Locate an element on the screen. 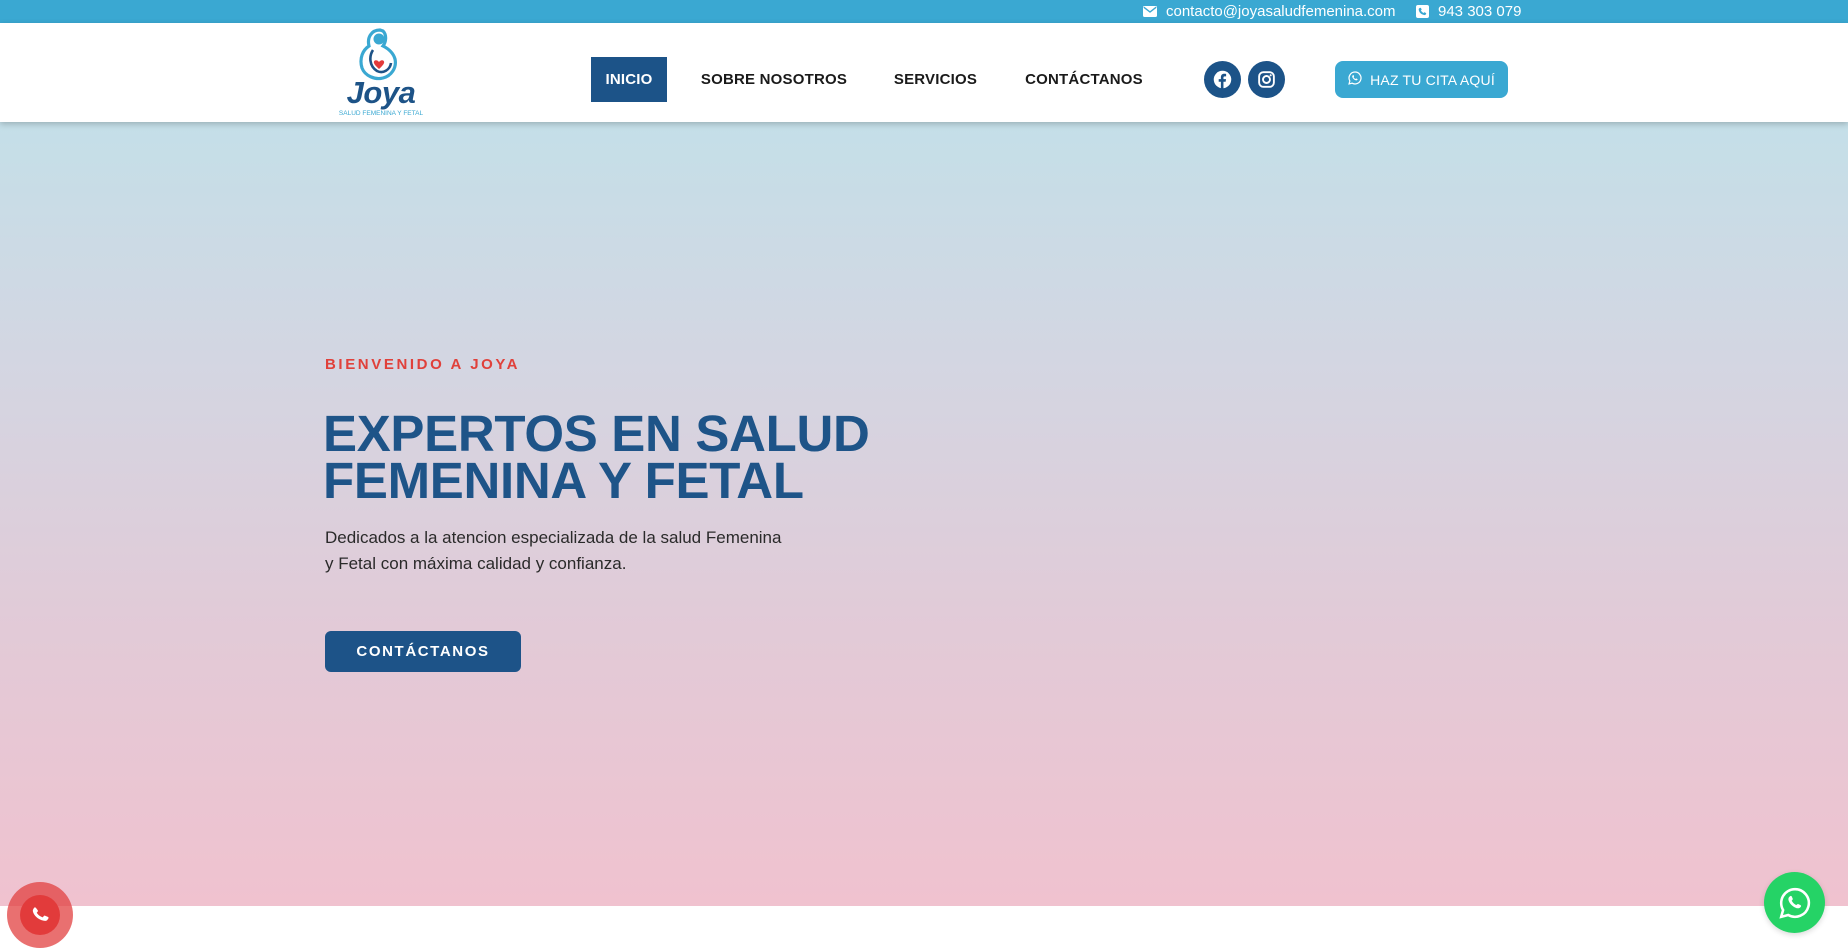 The width and height of the screenshot is (1848, 950). site-logo: Joya SALUD FEMENINA Y FETAL is located at coordinates (381, 73).